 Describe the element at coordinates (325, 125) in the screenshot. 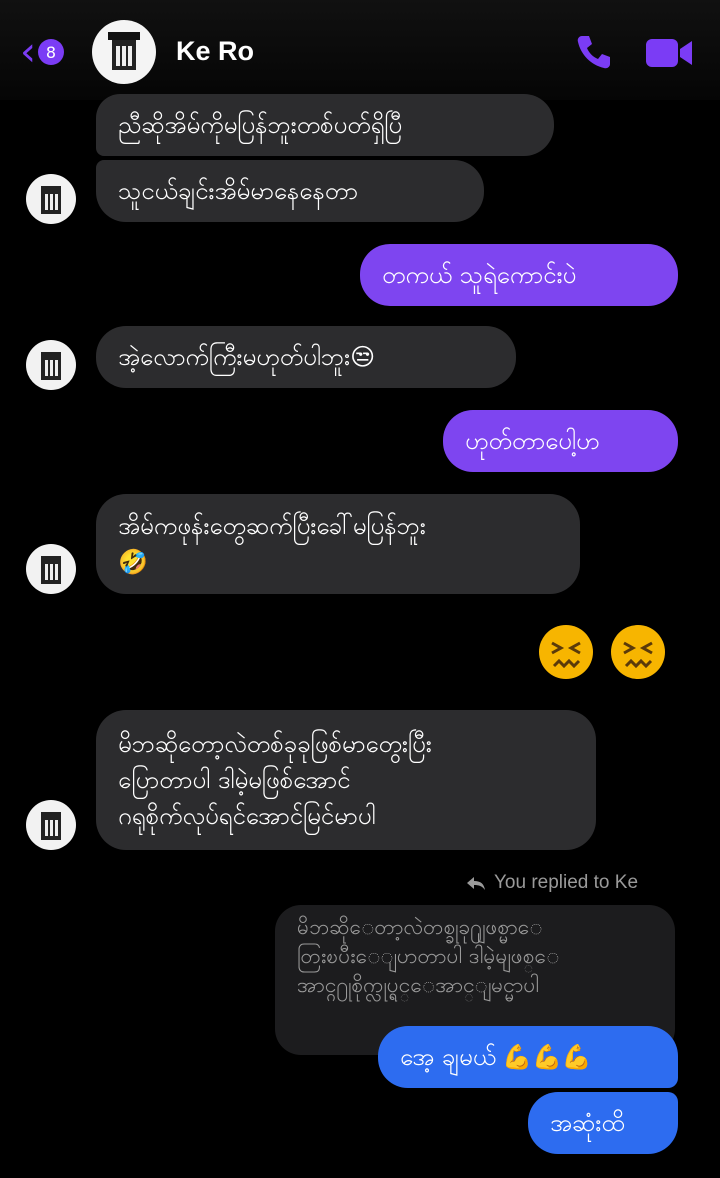

I see `incoming-message: ညီဆိုအိမ်ကိုမပြန်ဘူးတစ်ပတ်ရှိပြီ` at that location.